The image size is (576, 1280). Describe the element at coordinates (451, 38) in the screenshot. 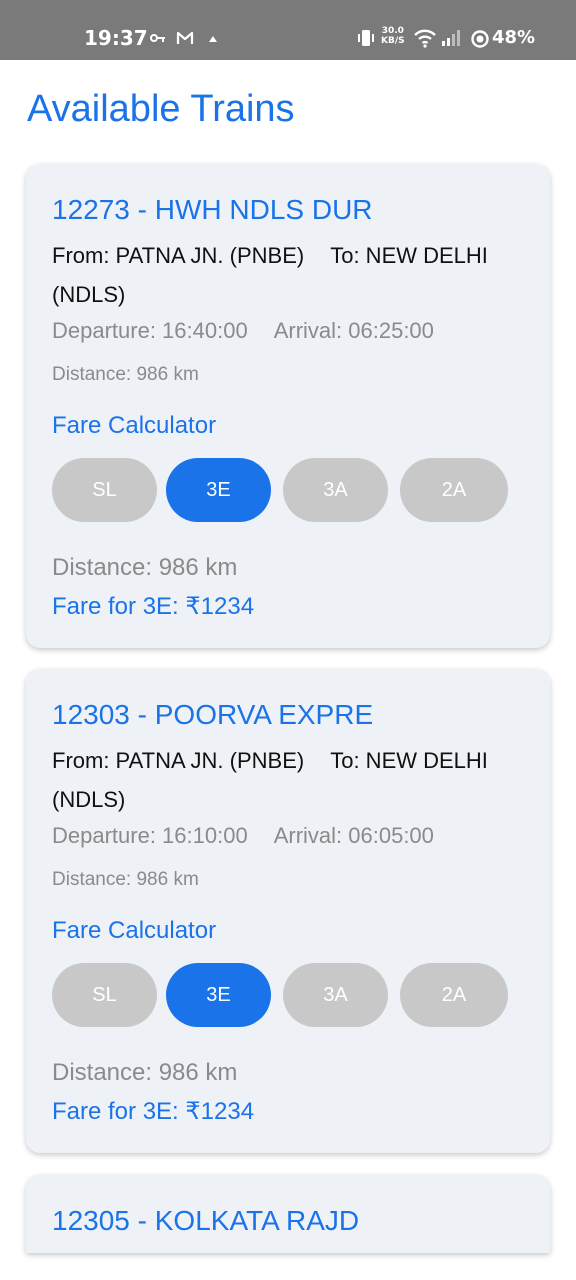

I see `signal-icon` at that location.